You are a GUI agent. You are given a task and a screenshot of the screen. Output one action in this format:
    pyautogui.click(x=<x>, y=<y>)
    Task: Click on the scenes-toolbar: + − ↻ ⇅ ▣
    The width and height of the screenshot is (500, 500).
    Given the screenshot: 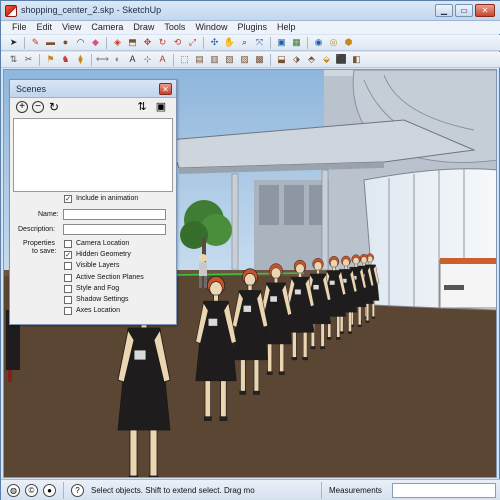 What is the action you would take?
    pyautogui.click(x=93, y=107)
    